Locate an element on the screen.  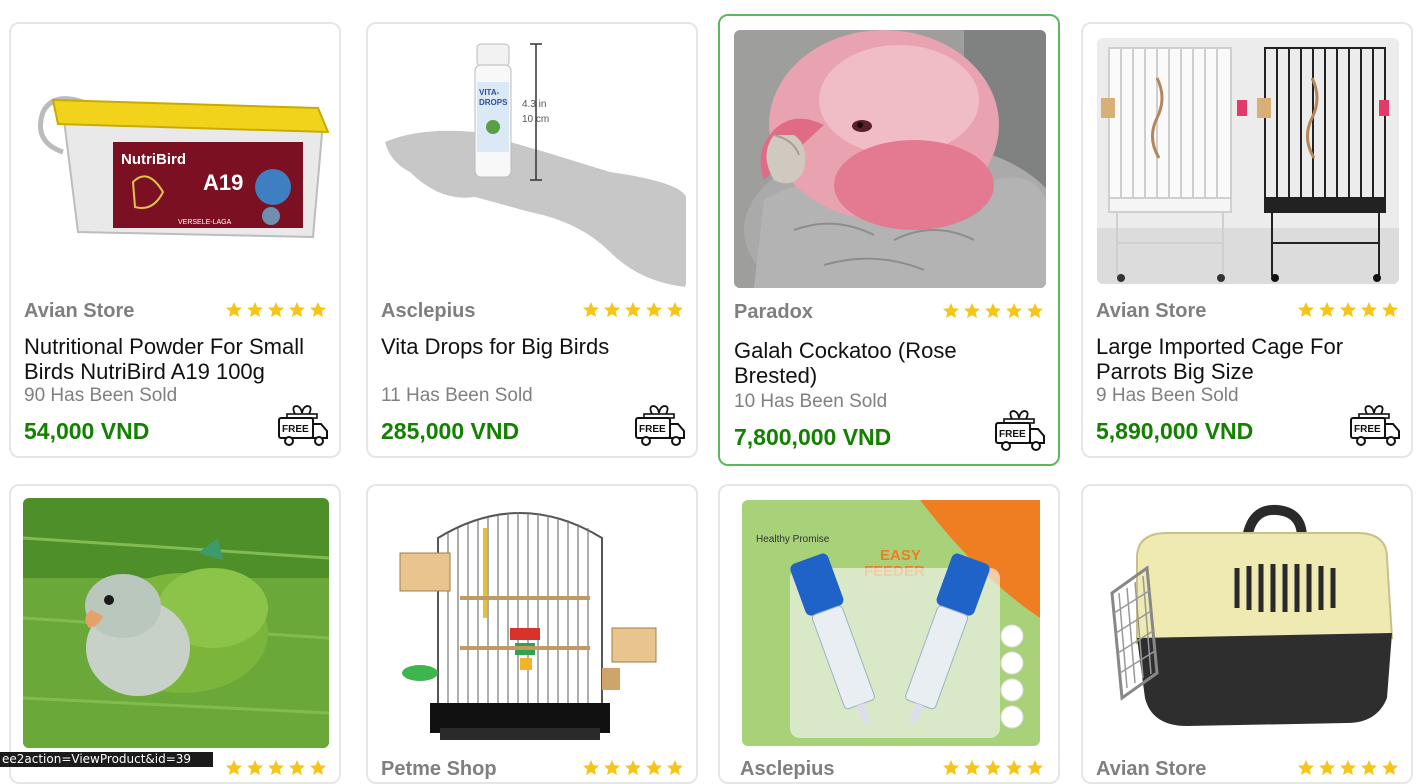
product-card: Petme Shop is located at coordinates (532, 634).